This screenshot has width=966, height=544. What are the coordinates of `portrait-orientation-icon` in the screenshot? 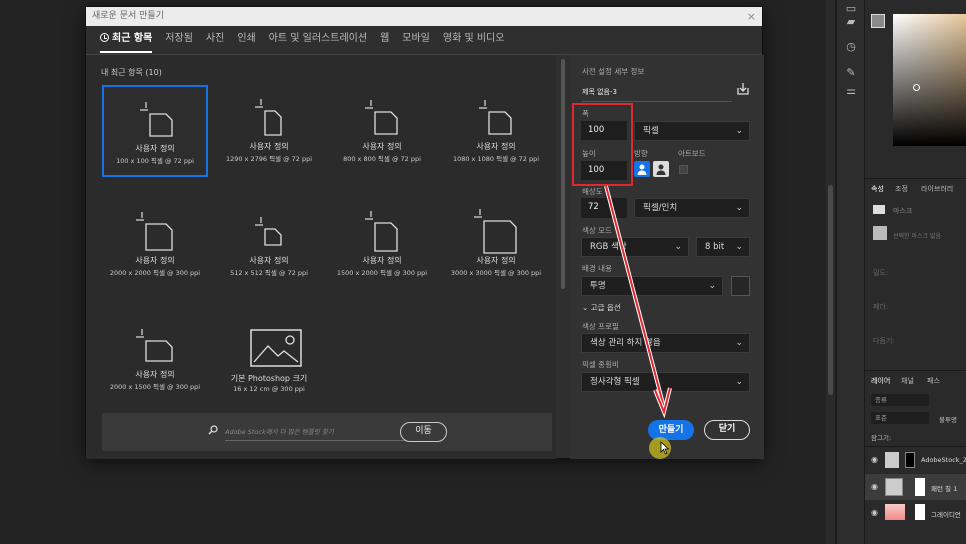 It's located at (642, 169).